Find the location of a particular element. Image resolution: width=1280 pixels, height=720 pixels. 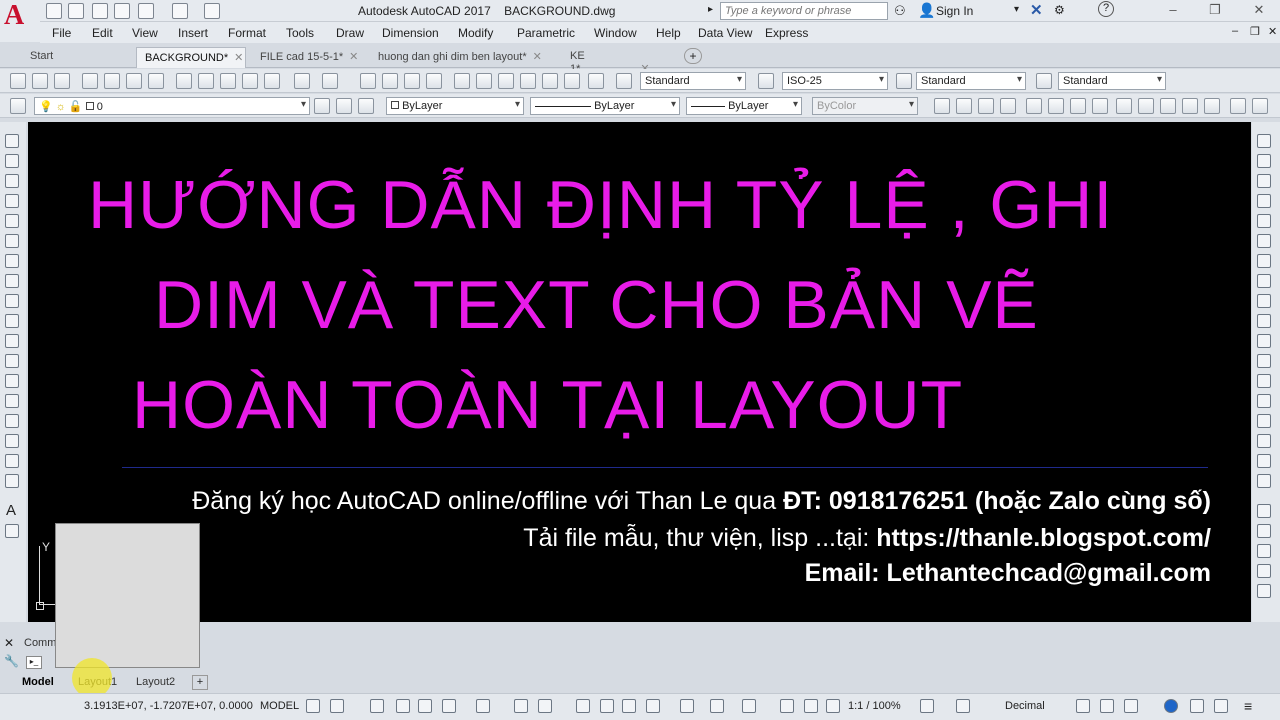

dropdown-arrow-icon: ▸ is located at coordinates (710, 9).